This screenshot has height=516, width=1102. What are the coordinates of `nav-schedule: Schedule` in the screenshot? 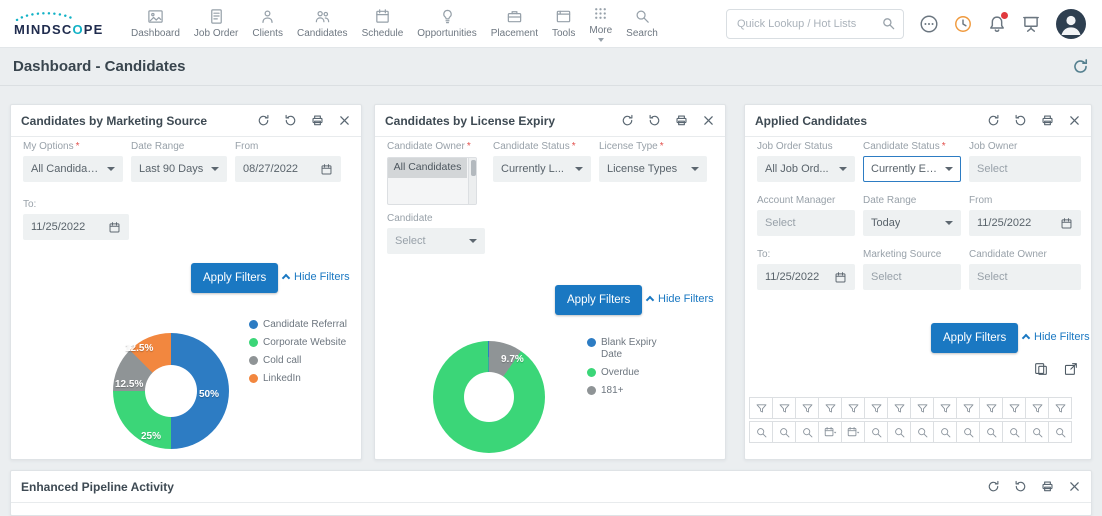 It's located at (383, 23).